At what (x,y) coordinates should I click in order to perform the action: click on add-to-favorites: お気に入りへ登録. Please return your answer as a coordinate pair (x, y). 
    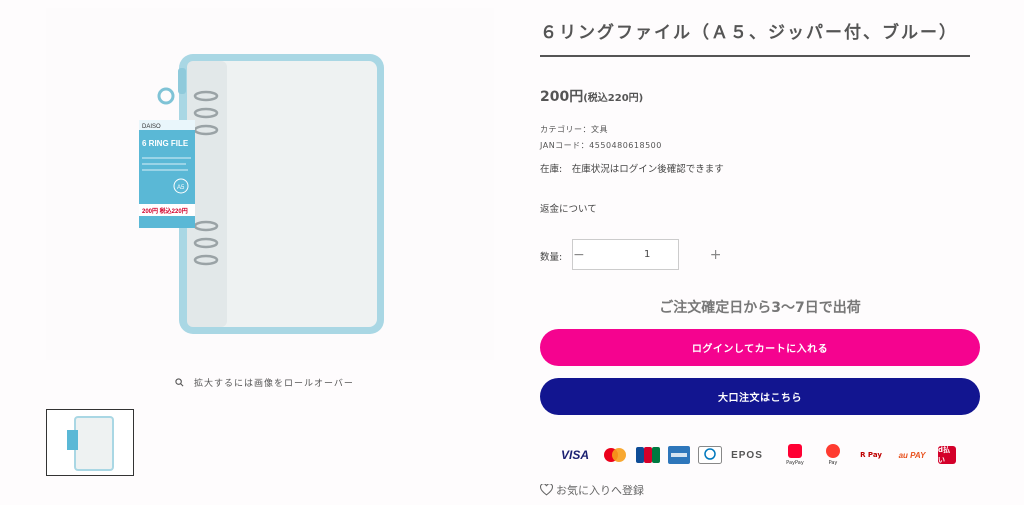
    Looking at the image, I should click on (592, 490).